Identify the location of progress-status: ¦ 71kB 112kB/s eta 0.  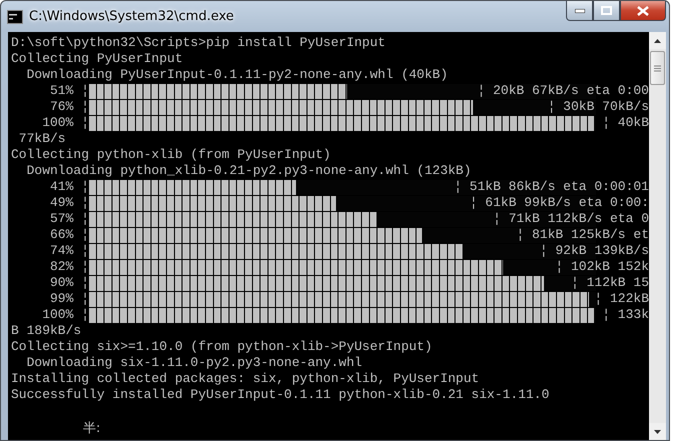
(570, 219).